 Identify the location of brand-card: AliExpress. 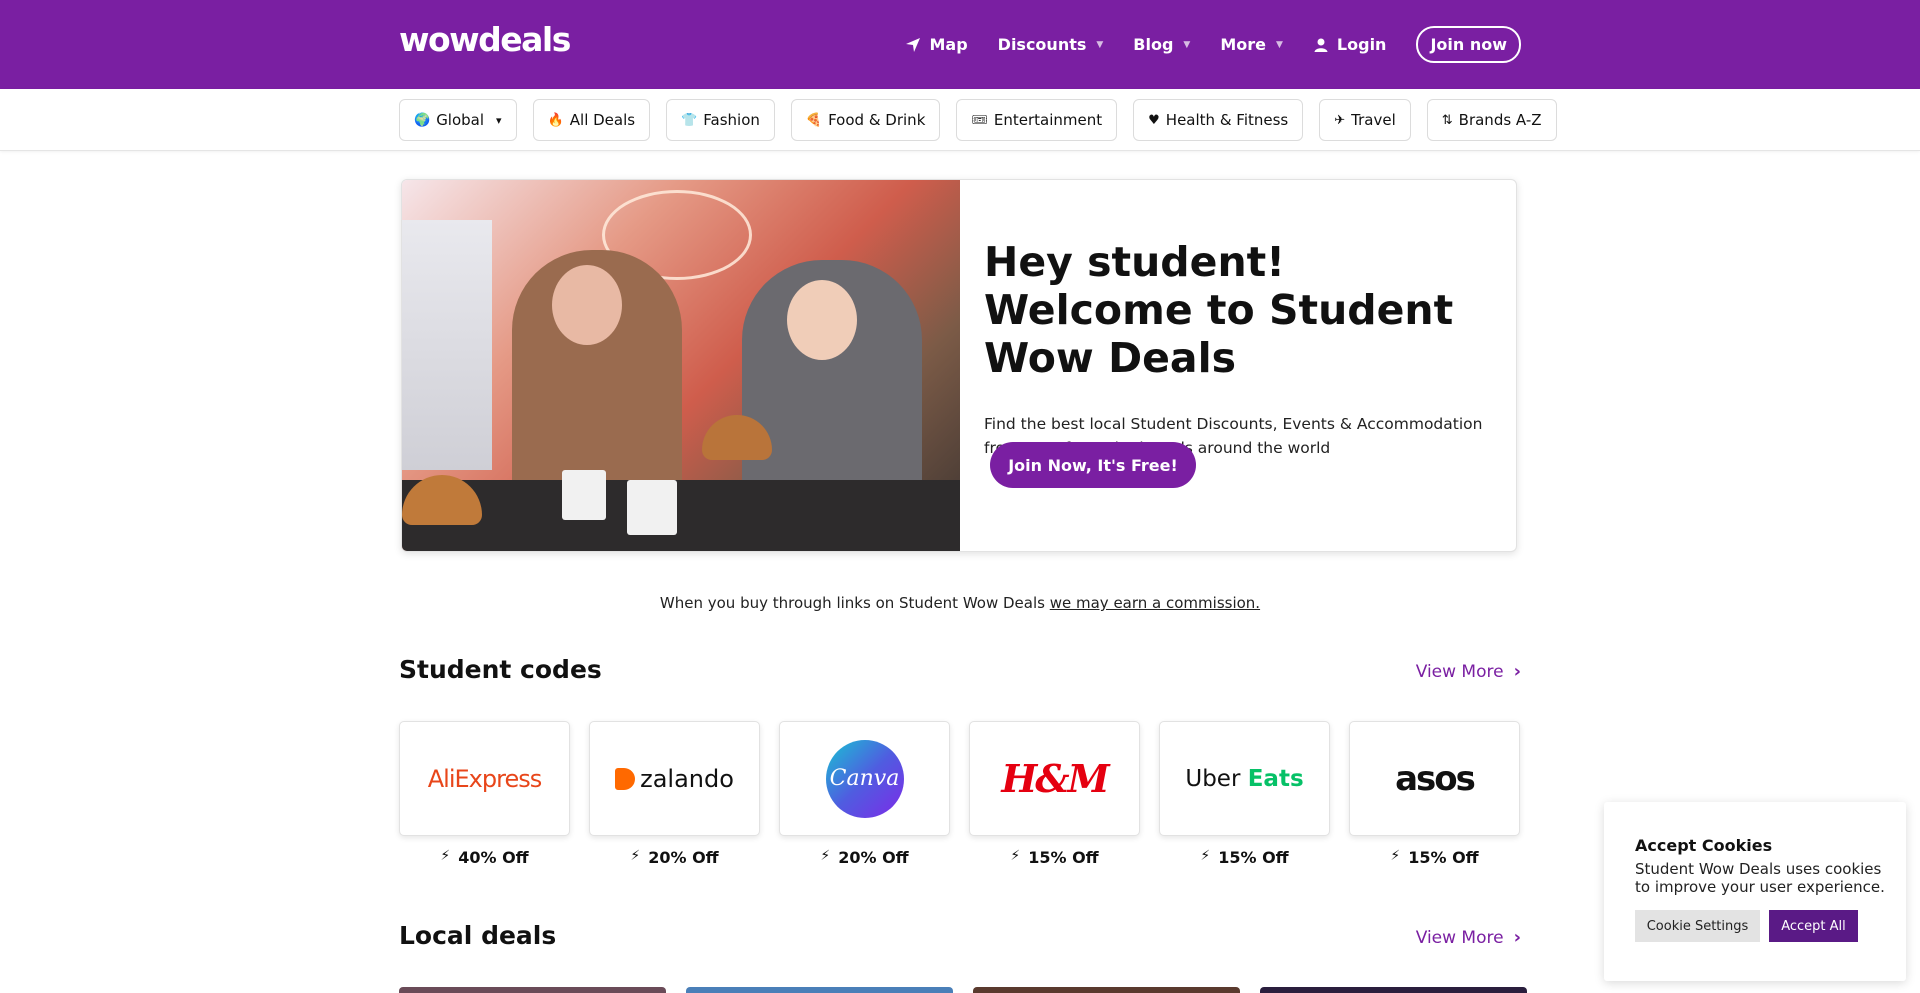
(484, 778).